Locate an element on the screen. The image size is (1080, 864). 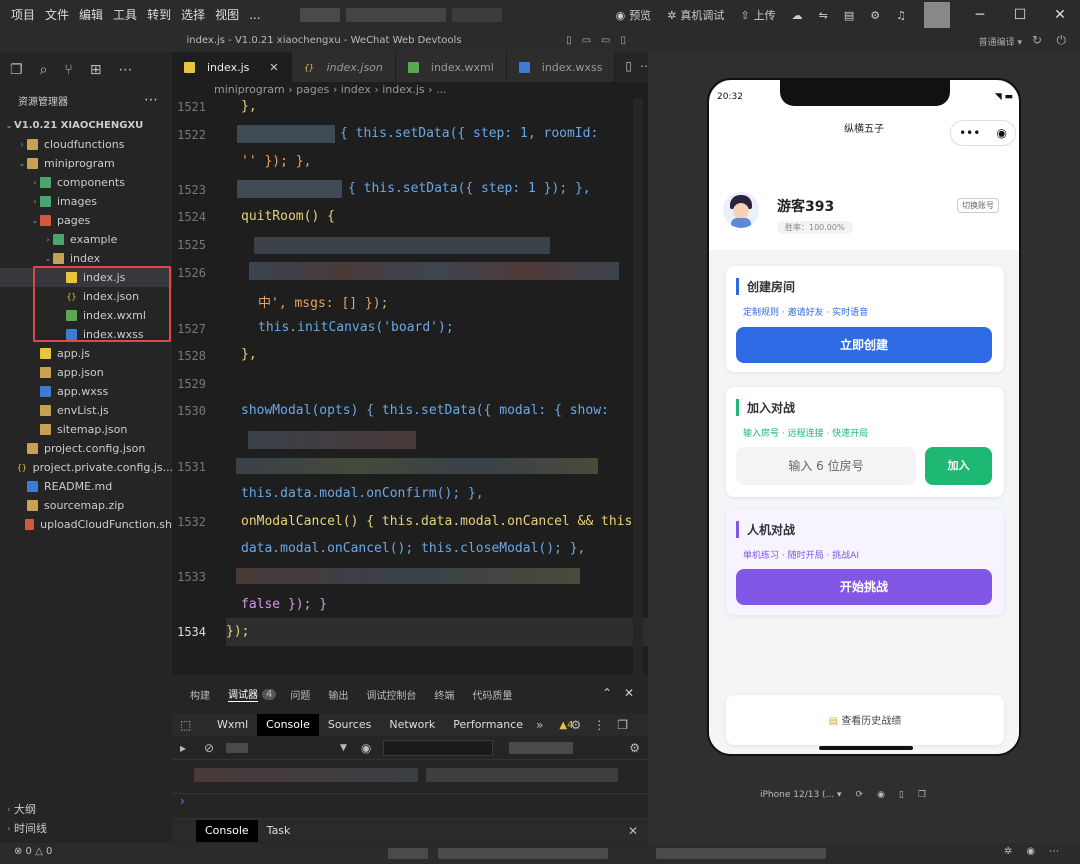
menu-file: 文件 is located at coordinates (57, 15).